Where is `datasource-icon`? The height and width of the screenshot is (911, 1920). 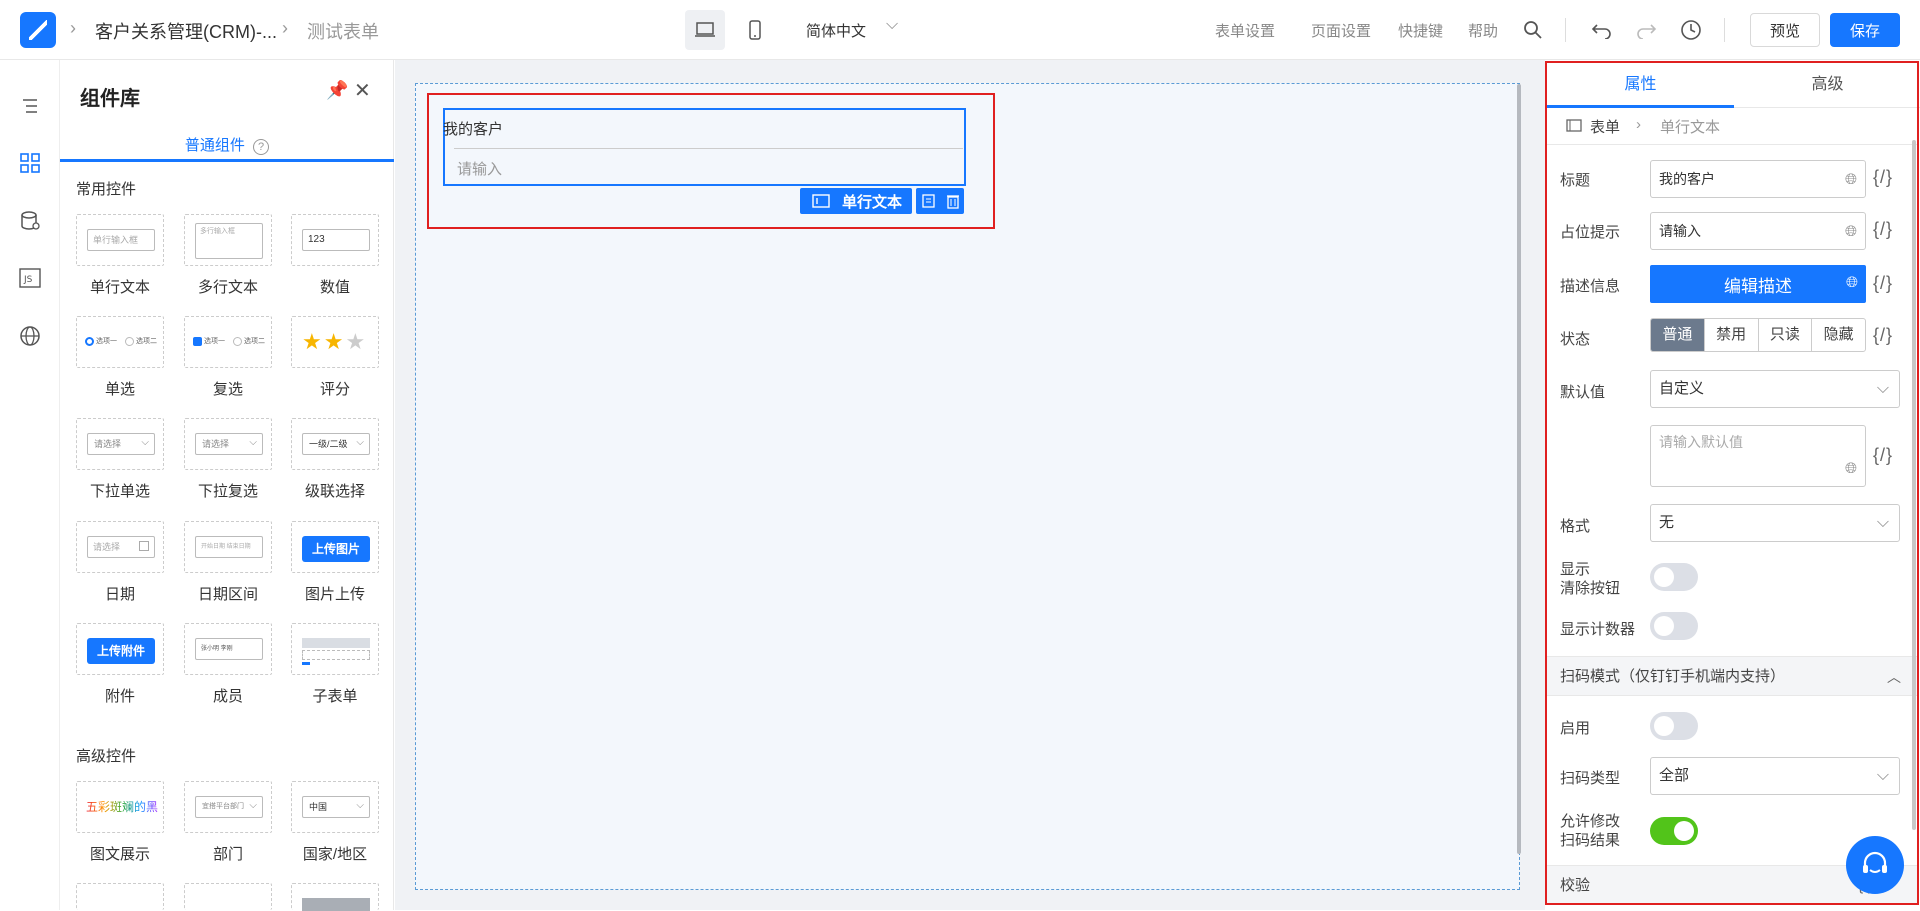 datasource-icon is located at coordinates (30, 221).